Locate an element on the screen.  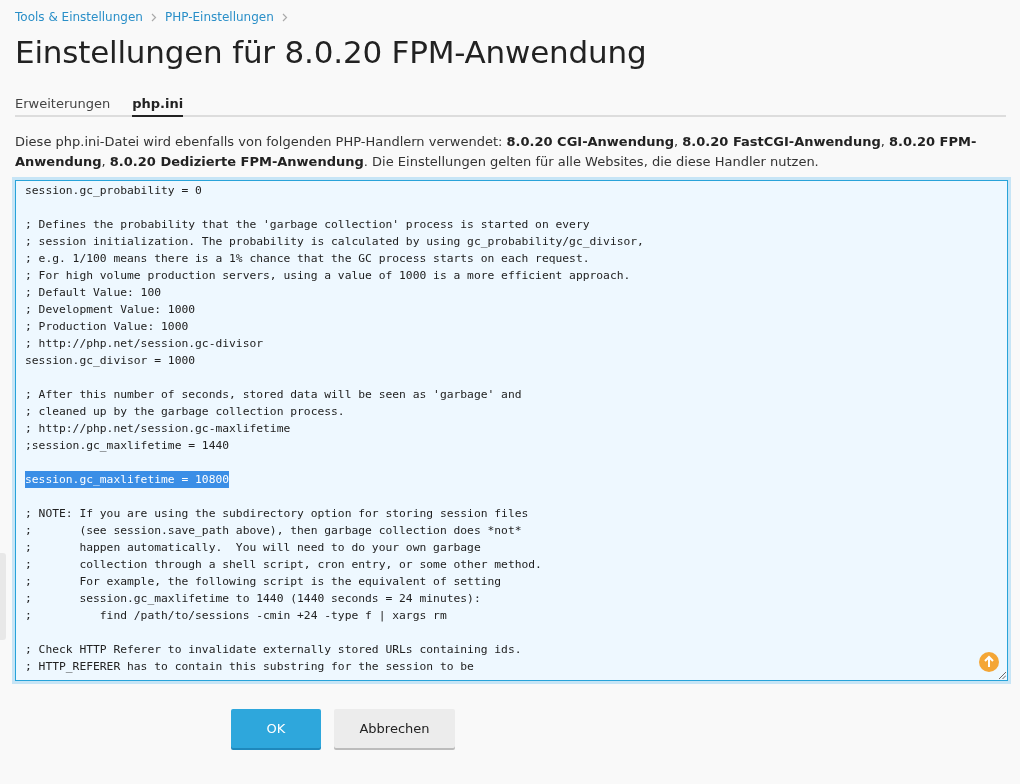
code-line: ; Production Value: 1000 is located at coordinates (107, 327).